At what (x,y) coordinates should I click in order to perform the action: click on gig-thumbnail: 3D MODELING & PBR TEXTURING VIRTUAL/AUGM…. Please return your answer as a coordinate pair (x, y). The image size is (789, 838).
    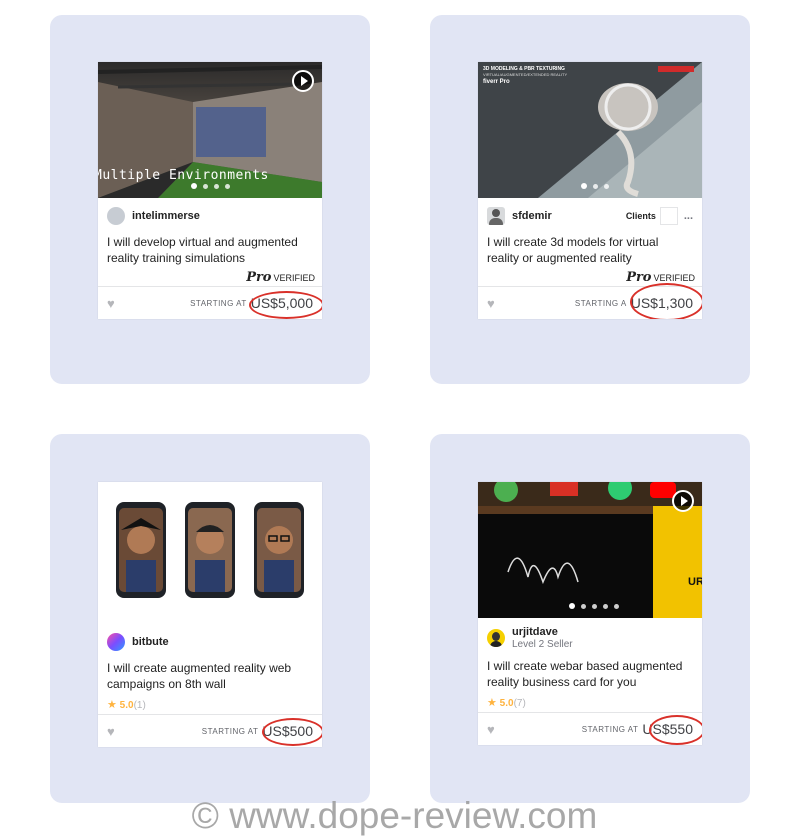
    Looking at the image, I should click on (590, 130).